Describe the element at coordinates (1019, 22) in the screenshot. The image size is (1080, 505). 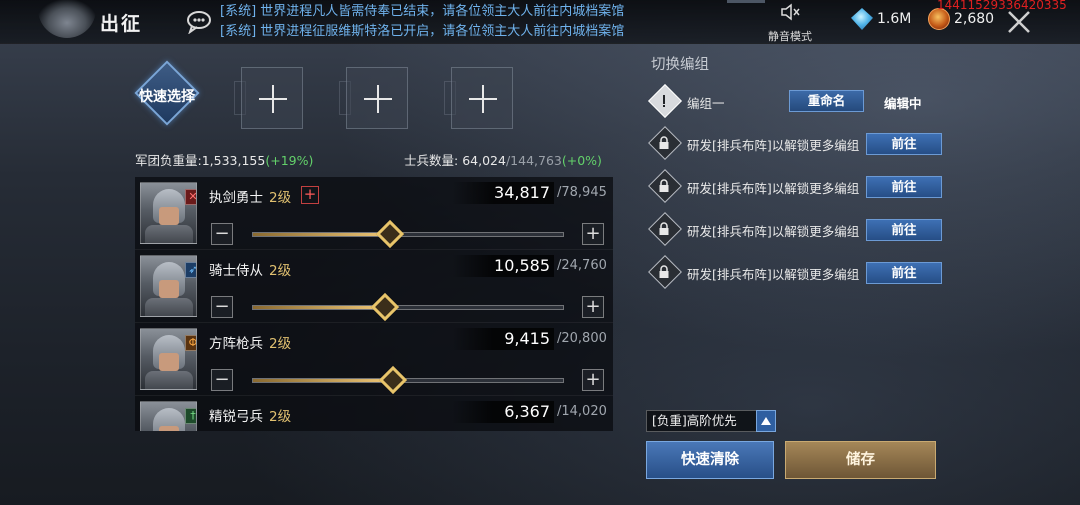
I see `close-icon` at that location.